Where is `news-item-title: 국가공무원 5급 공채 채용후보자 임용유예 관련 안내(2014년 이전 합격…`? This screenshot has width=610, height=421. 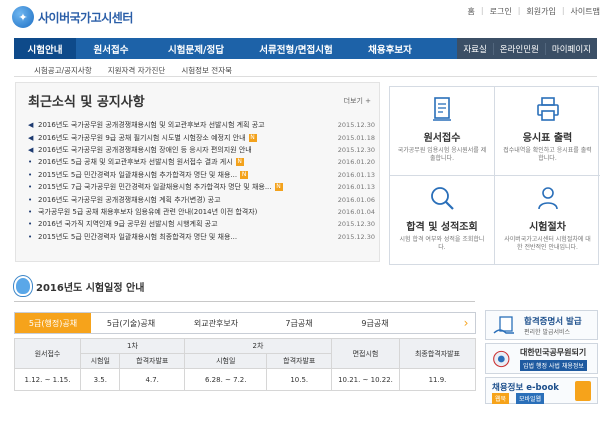 news-item-title: 국가공무원 5급 공채 채용후보자 임용유예 관련 안내(2014년 이전 합격… is located at coordinates (148, 211).